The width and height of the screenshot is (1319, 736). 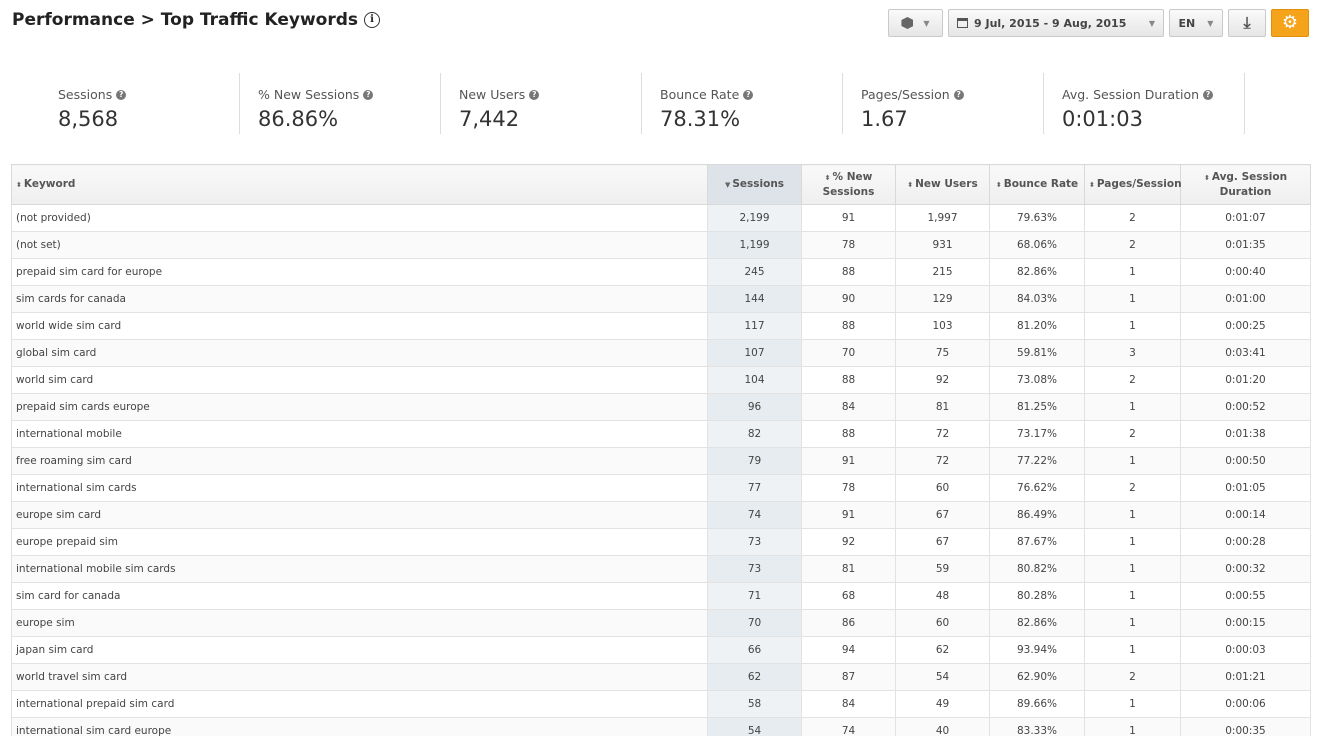 What do you see at coordinates (1245, 488) in the screenshot?
I see `table-cell: 0:01:05` at bounding box center [1245, 488].